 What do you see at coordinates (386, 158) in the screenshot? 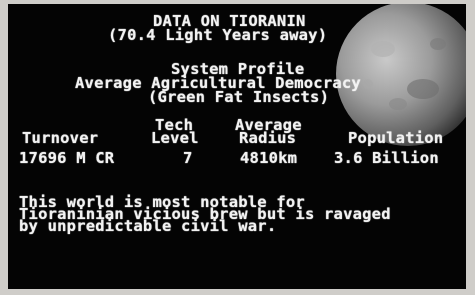
I see `population-value: 3.6 Billion` at bounding box center [386, 158].